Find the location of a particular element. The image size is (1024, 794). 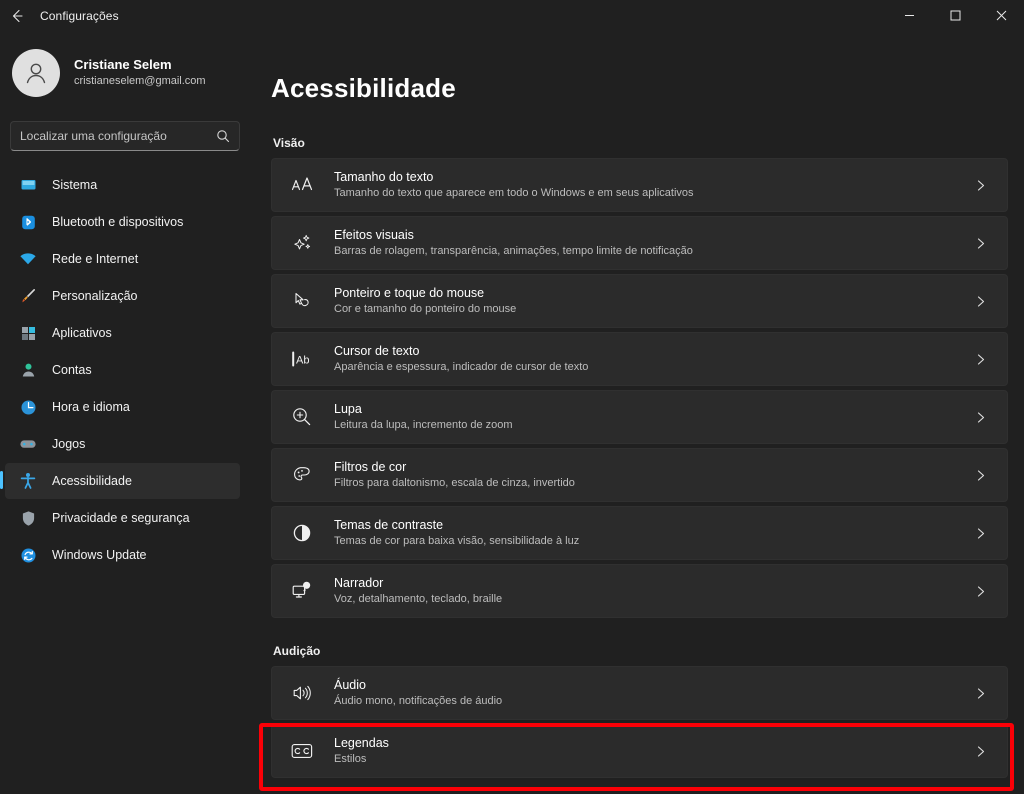

card-title: Narrador is located at coordinates (359, 583).